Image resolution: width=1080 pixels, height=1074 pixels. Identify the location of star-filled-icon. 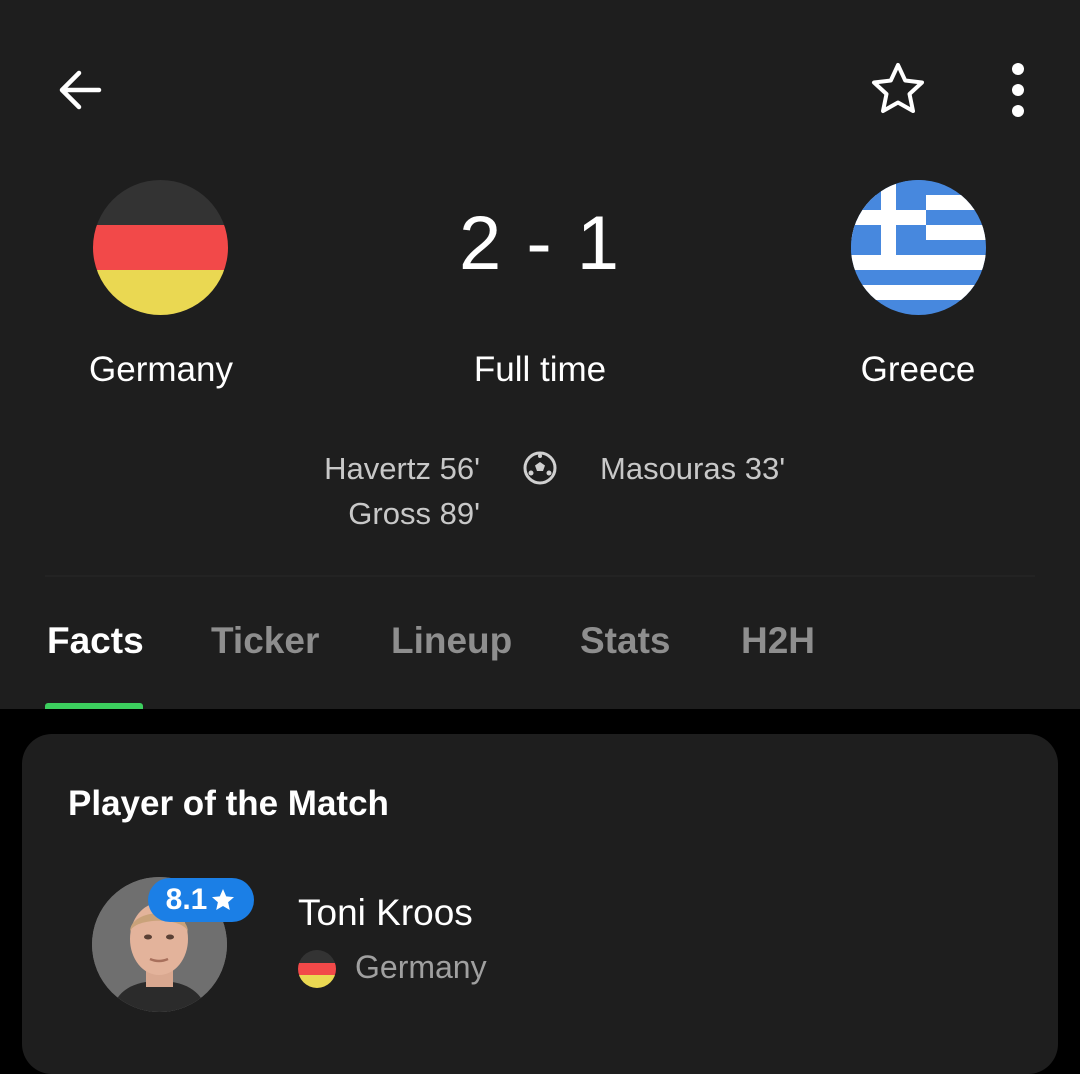
(223, 899).